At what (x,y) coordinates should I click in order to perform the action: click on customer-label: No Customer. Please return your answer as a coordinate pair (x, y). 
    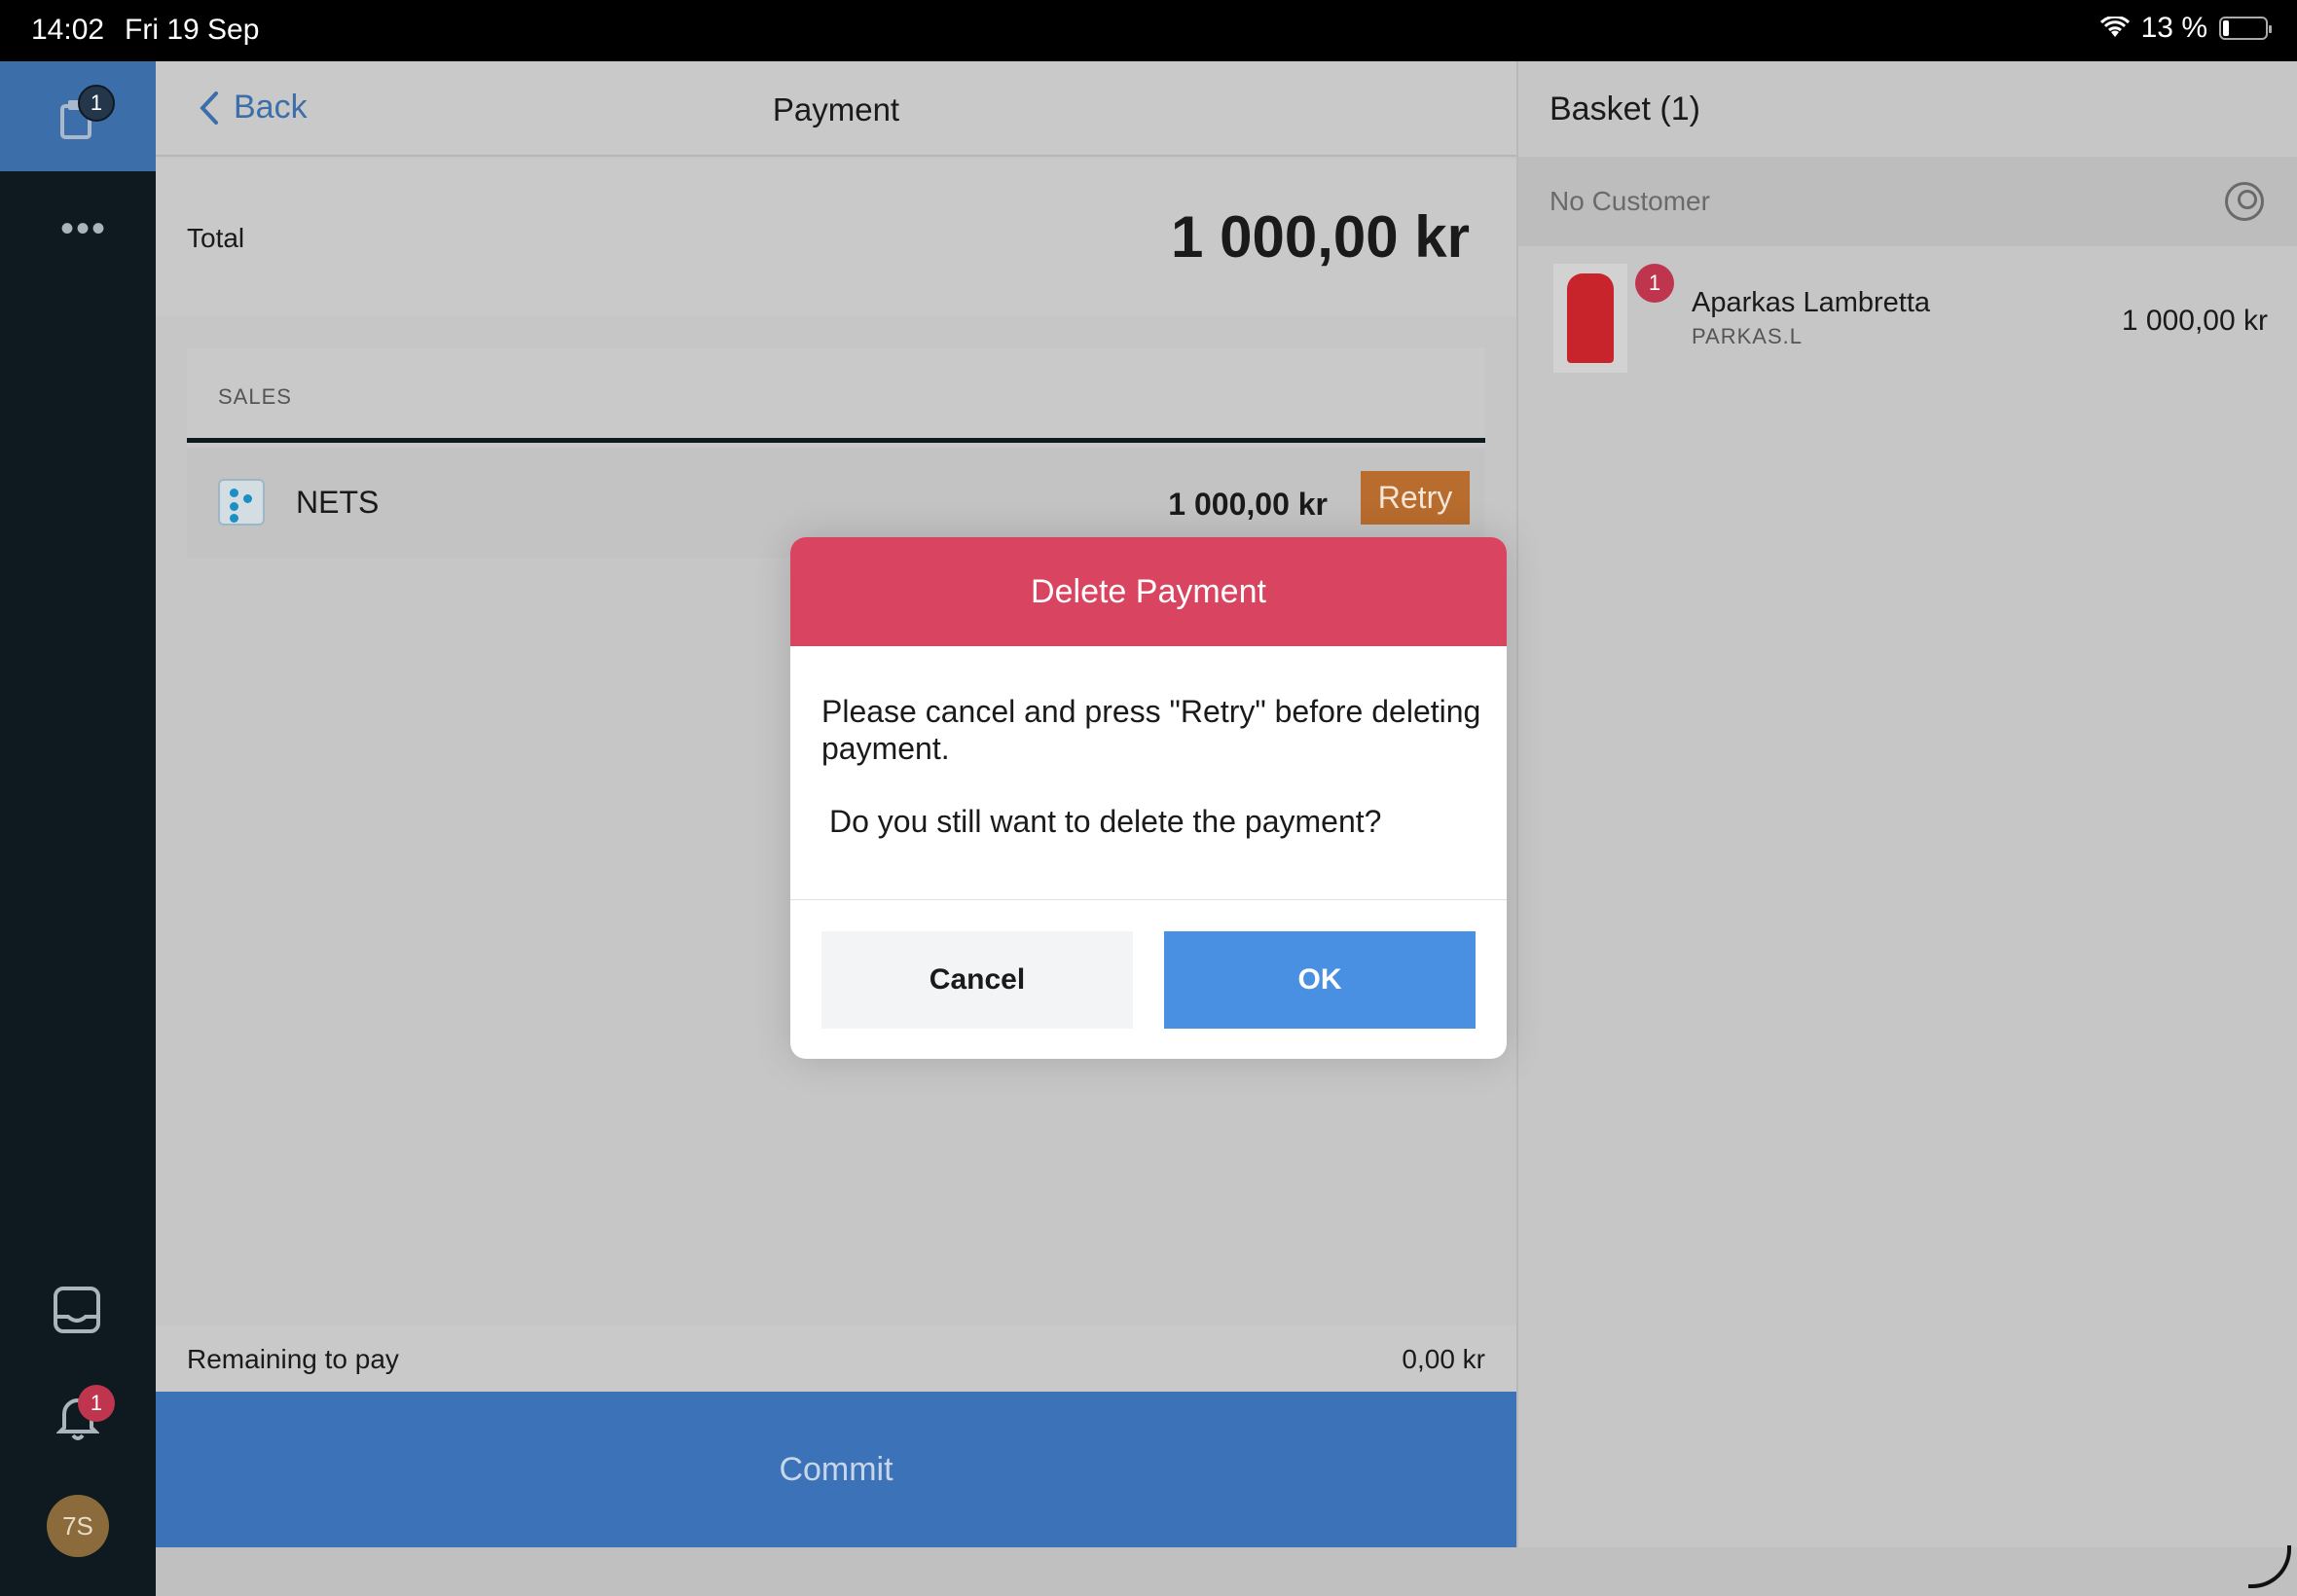
    Looking at the image, I should click on (1630, 201).